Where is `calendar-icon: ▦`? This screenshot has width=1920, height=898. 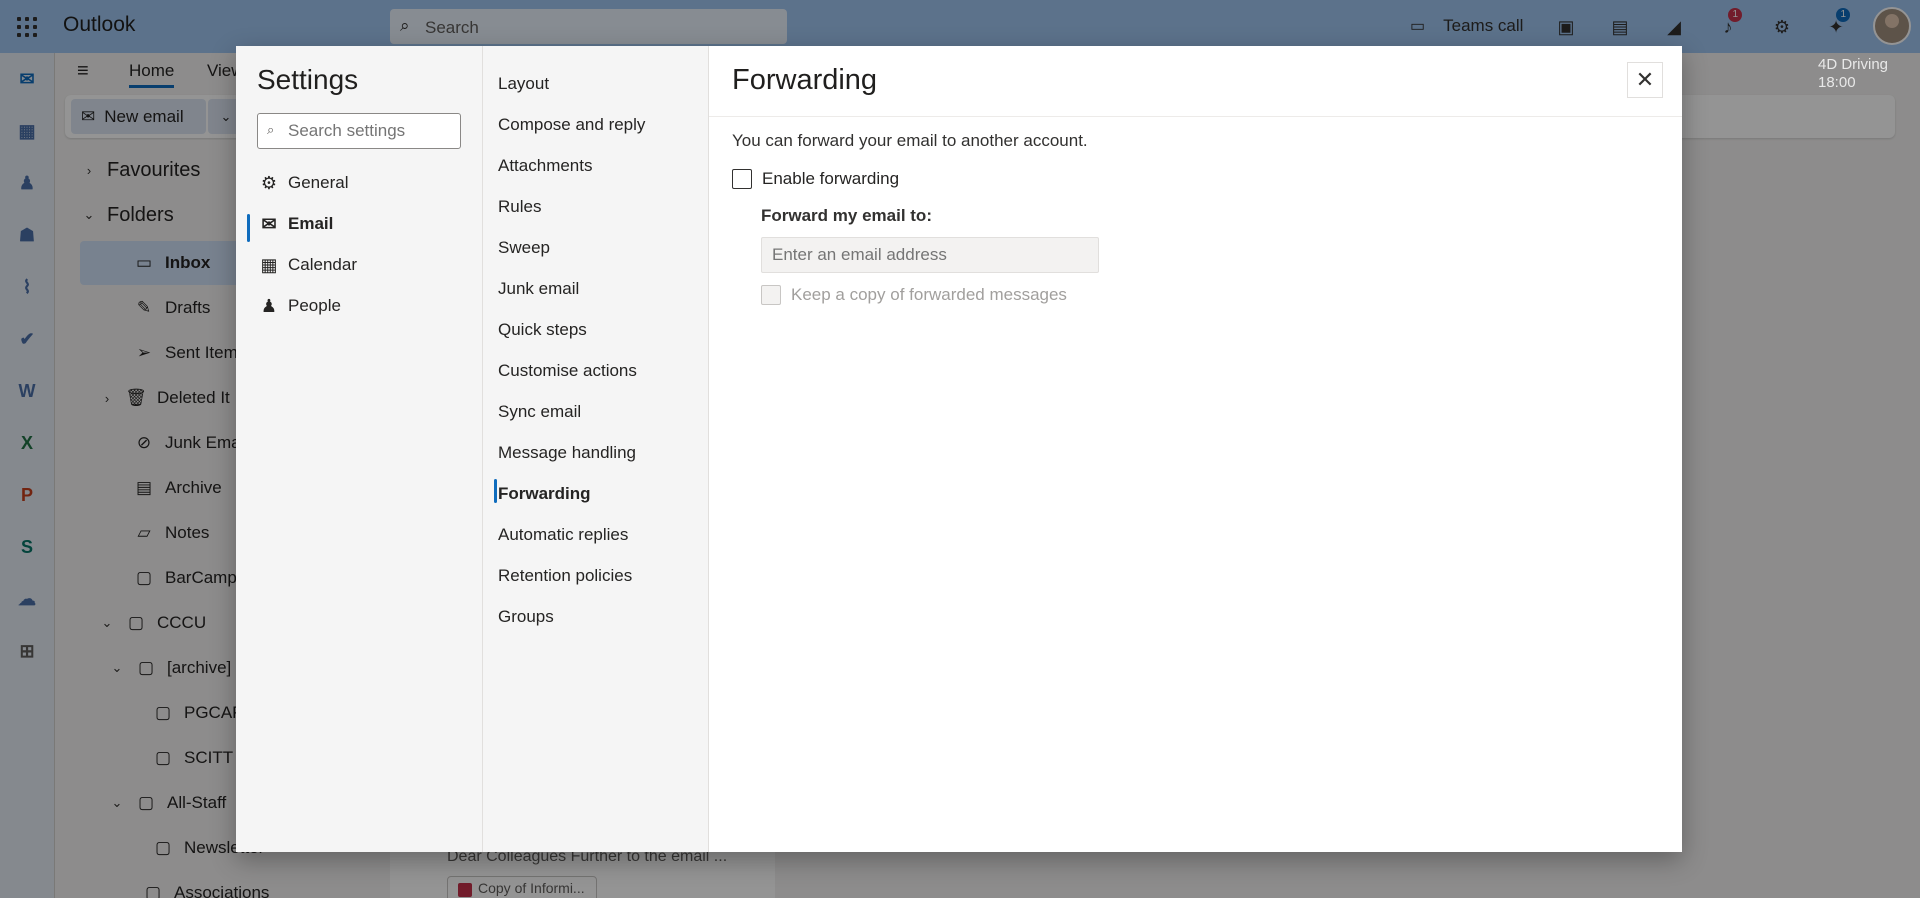
calendar-icon: ▦ is located at coordinates (269, 264).